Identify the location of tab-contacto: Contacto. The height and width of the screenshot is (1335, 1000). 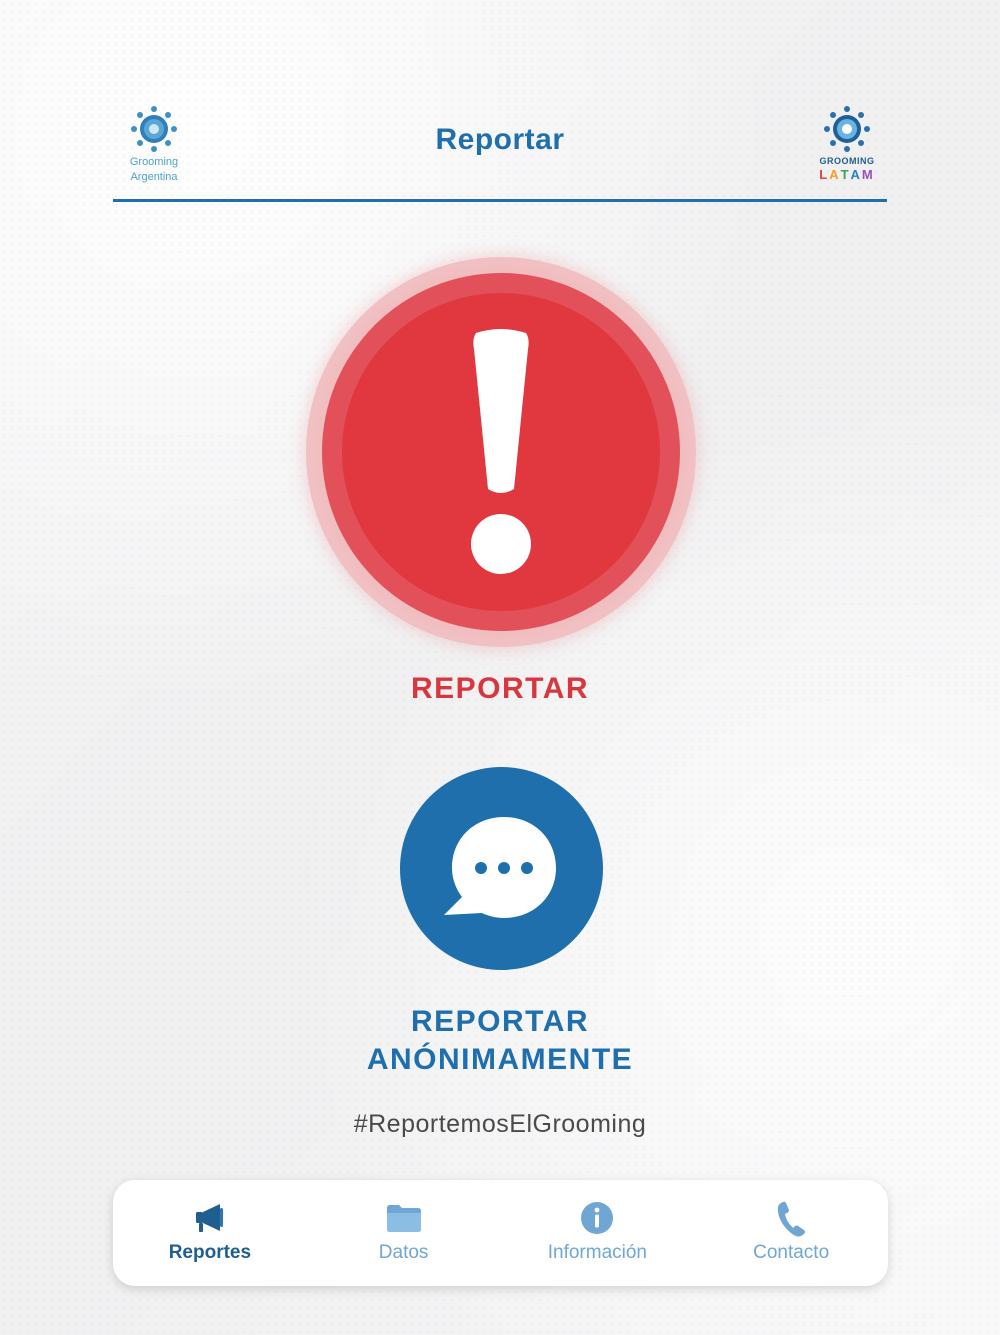
(791, 1233).